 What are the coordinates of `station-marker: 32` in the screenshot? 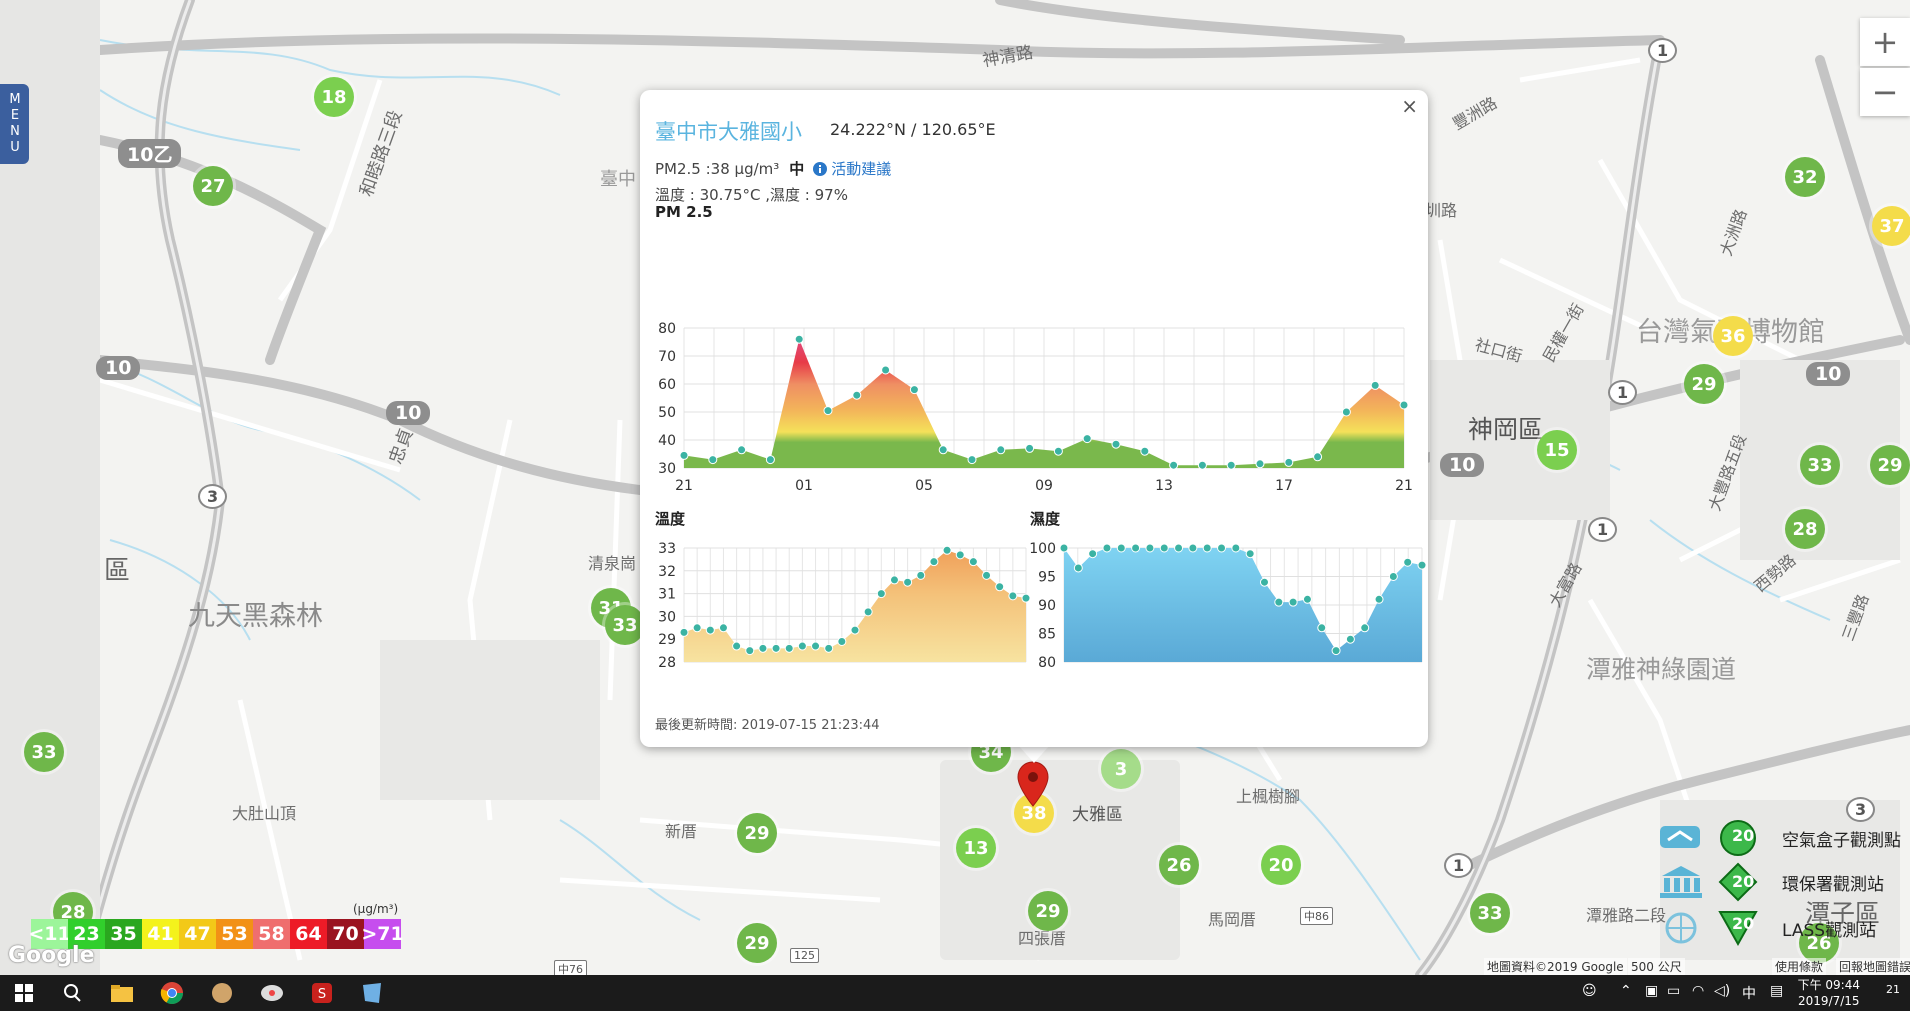 It's located at (1805, 177).